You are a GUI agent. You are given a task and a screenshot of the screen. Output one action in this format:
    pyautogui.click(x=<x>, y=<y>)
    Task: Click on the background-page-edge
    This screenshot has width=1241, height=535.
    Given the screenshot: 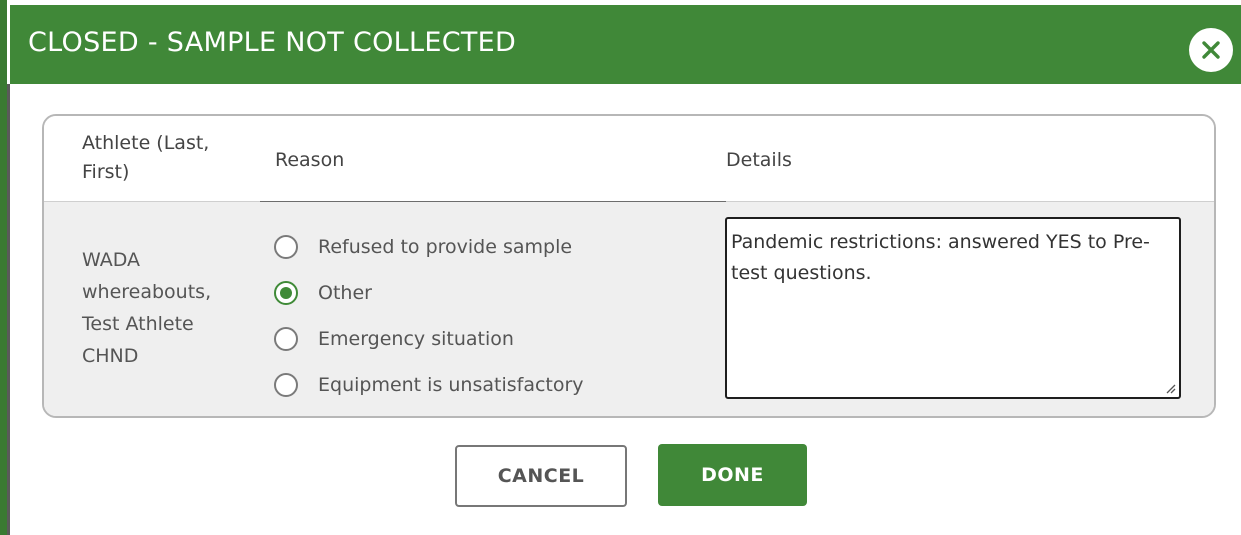 What is the action you would take?
    pyautogui.click(x=3, y=267)
    